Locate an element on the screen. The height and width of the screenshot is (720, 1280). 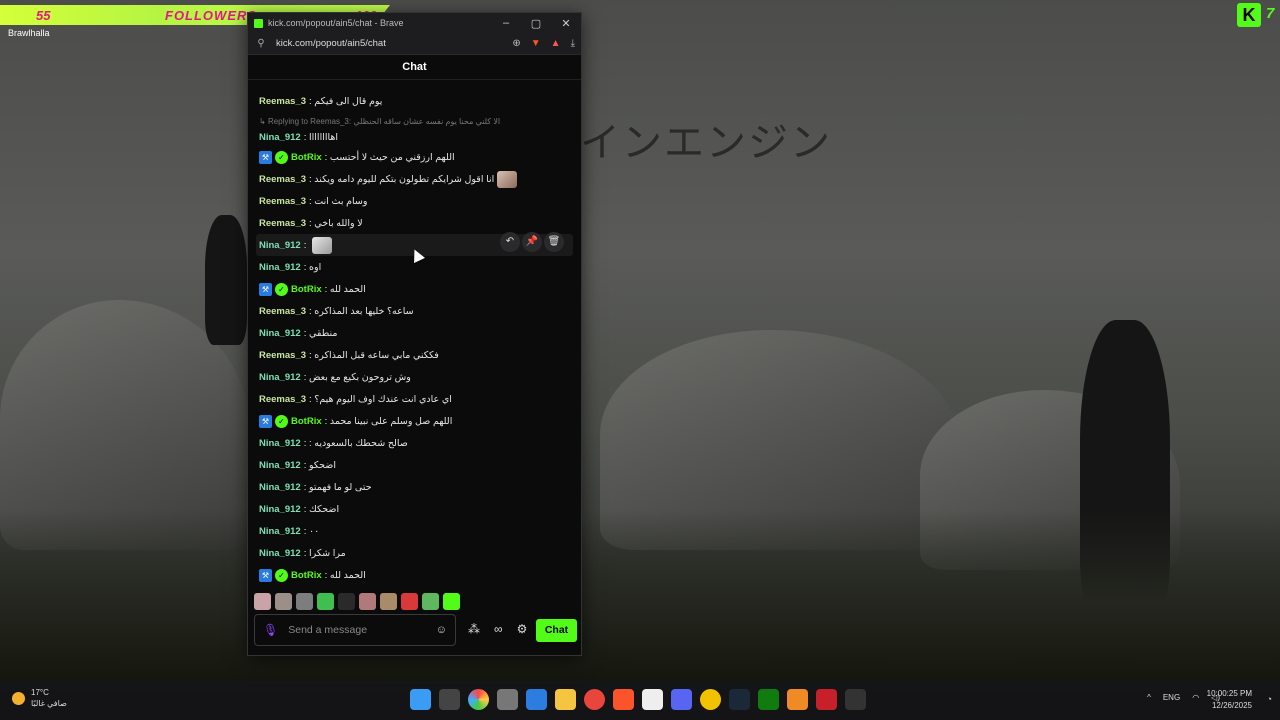
delete-icon: 🗑 is located at coordinates (554, 242).